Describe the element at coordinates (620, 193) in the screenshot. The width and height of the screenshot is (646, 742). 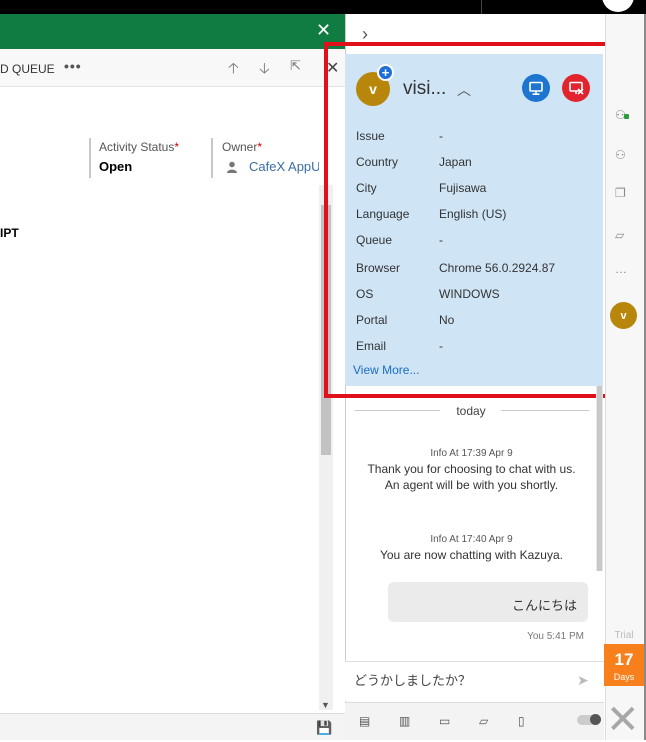
I see `copy-icon: ❐` at that location.